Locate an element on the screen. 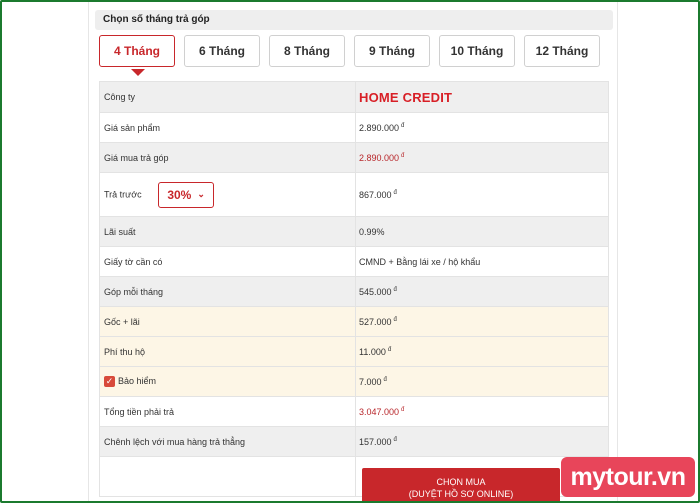 Image resolution: width=700 pixels, height=503 pixels. installment-price-label: Giá mua trả góp is located at coordinates (227, 157).